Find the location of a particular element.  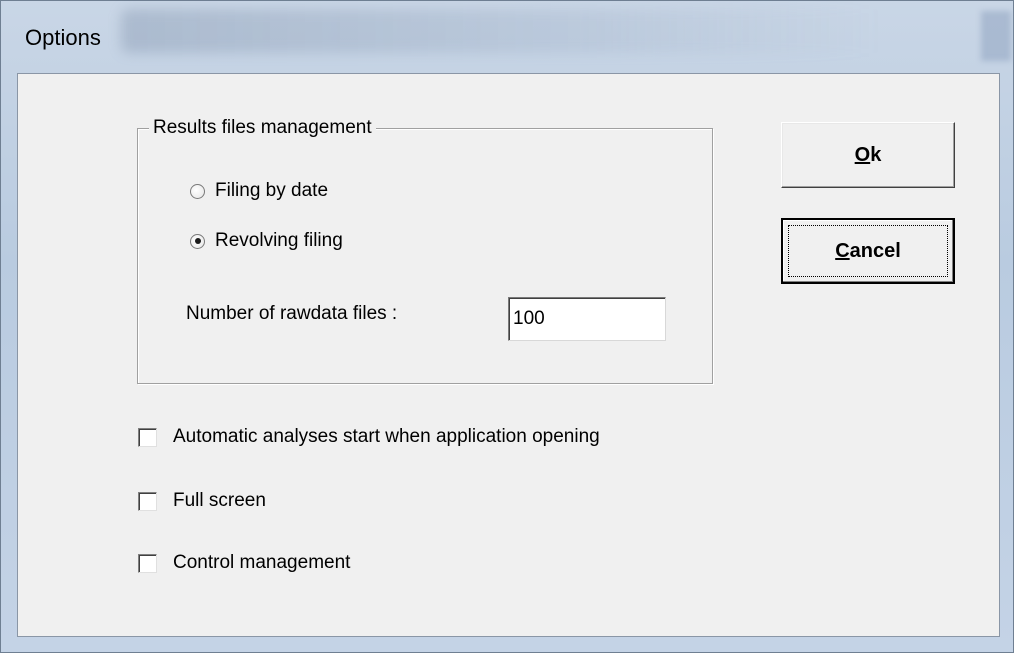

ok-button: Ok is located at coordinates (868, 155).